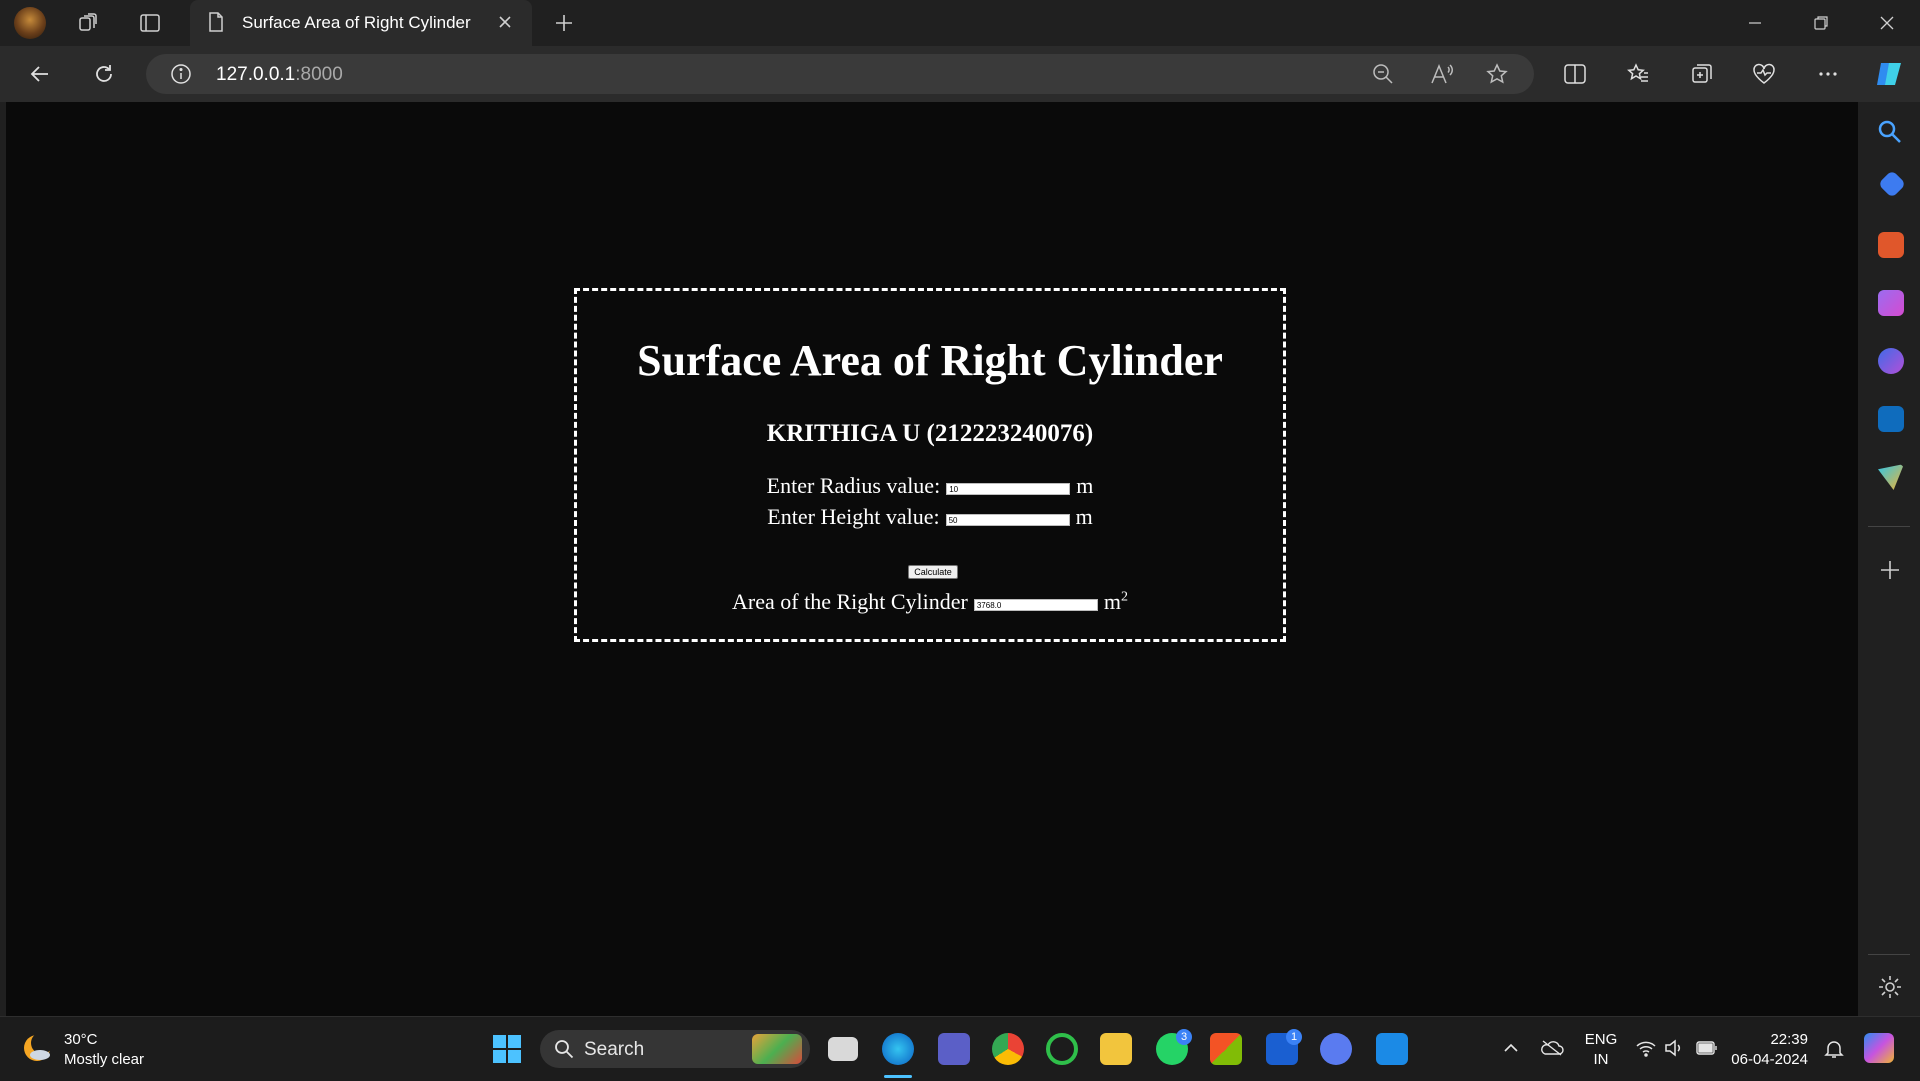 Image resolution: width=1920 pixels, height=1081 pixels. Describe the element at coordinates (216, 24) in the screenshot. I see `page-icon` at that location.